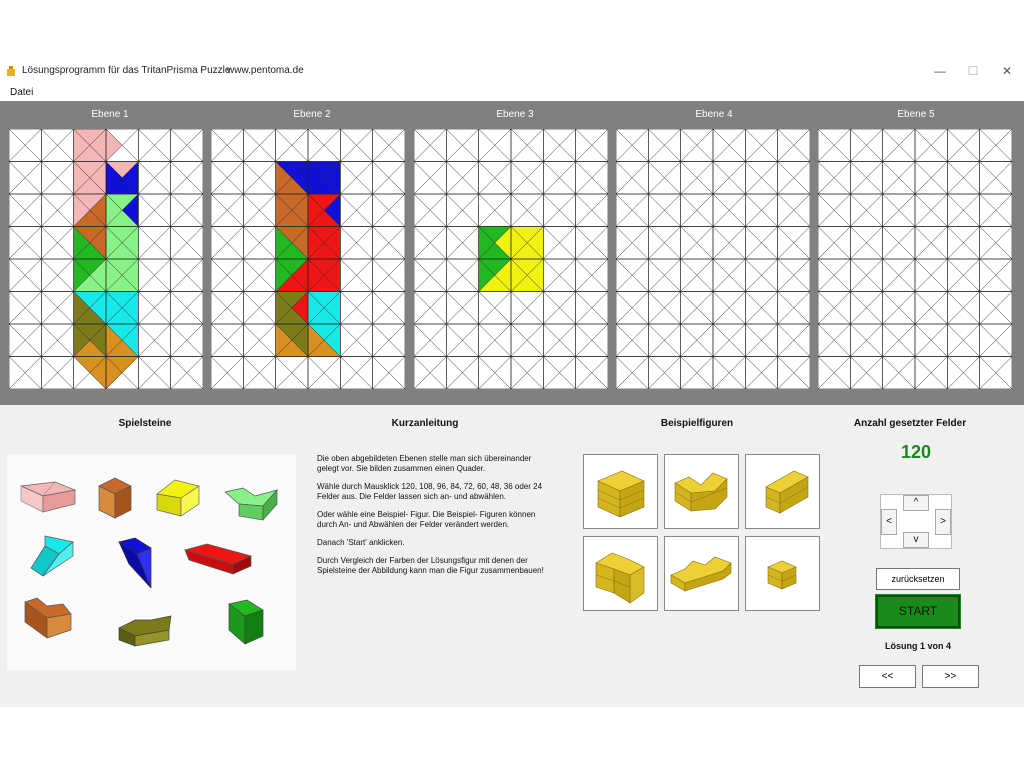 The image size is (1024, 768). I want to click on menu-bar: Datei, so click(512, 93).